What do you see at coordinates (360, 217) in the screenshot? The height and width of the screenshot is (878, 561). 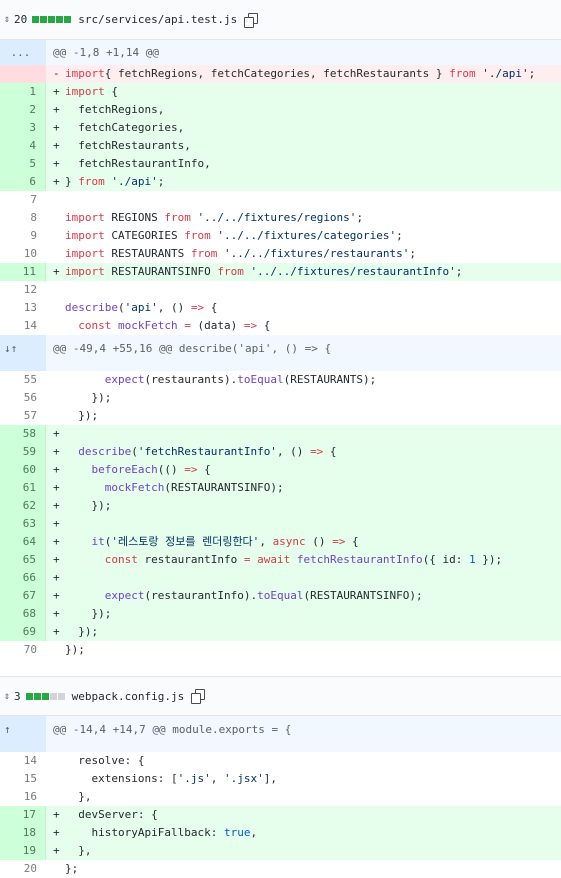 I see `code-token: ;` at bounding box center [360, 217].